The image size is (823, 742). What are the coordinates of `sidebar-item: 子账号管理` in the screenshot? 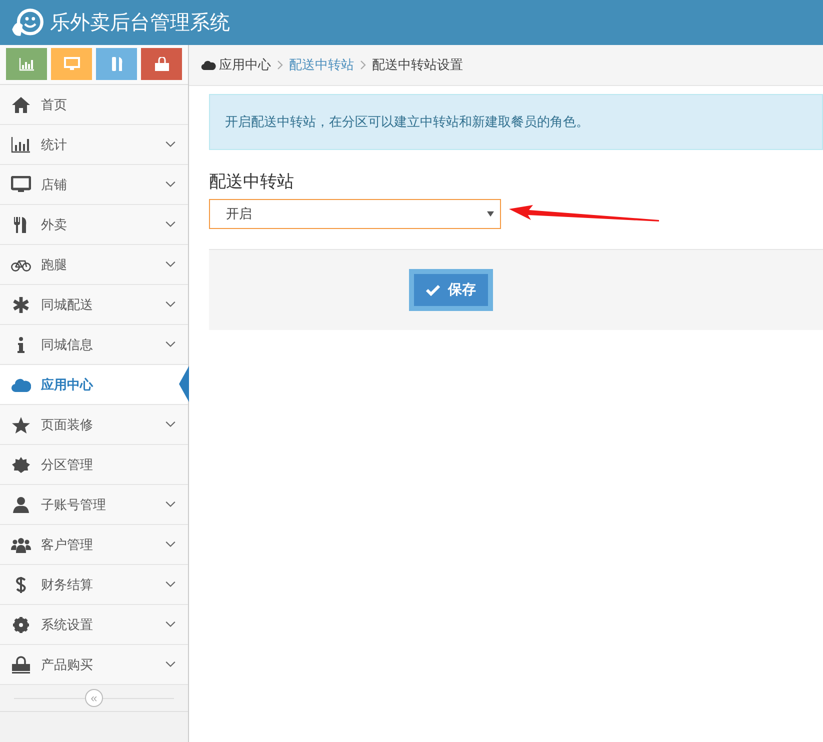 It's located at (94, 505).